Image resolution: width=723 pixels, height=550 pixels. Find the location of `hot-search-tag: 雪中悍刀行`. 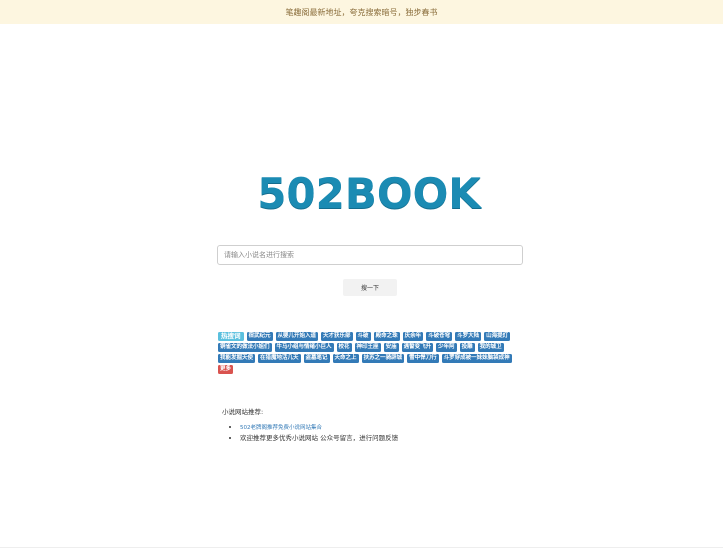

hot-search-tag: 雪中悍刀行 is located at coordinates (423, 358).